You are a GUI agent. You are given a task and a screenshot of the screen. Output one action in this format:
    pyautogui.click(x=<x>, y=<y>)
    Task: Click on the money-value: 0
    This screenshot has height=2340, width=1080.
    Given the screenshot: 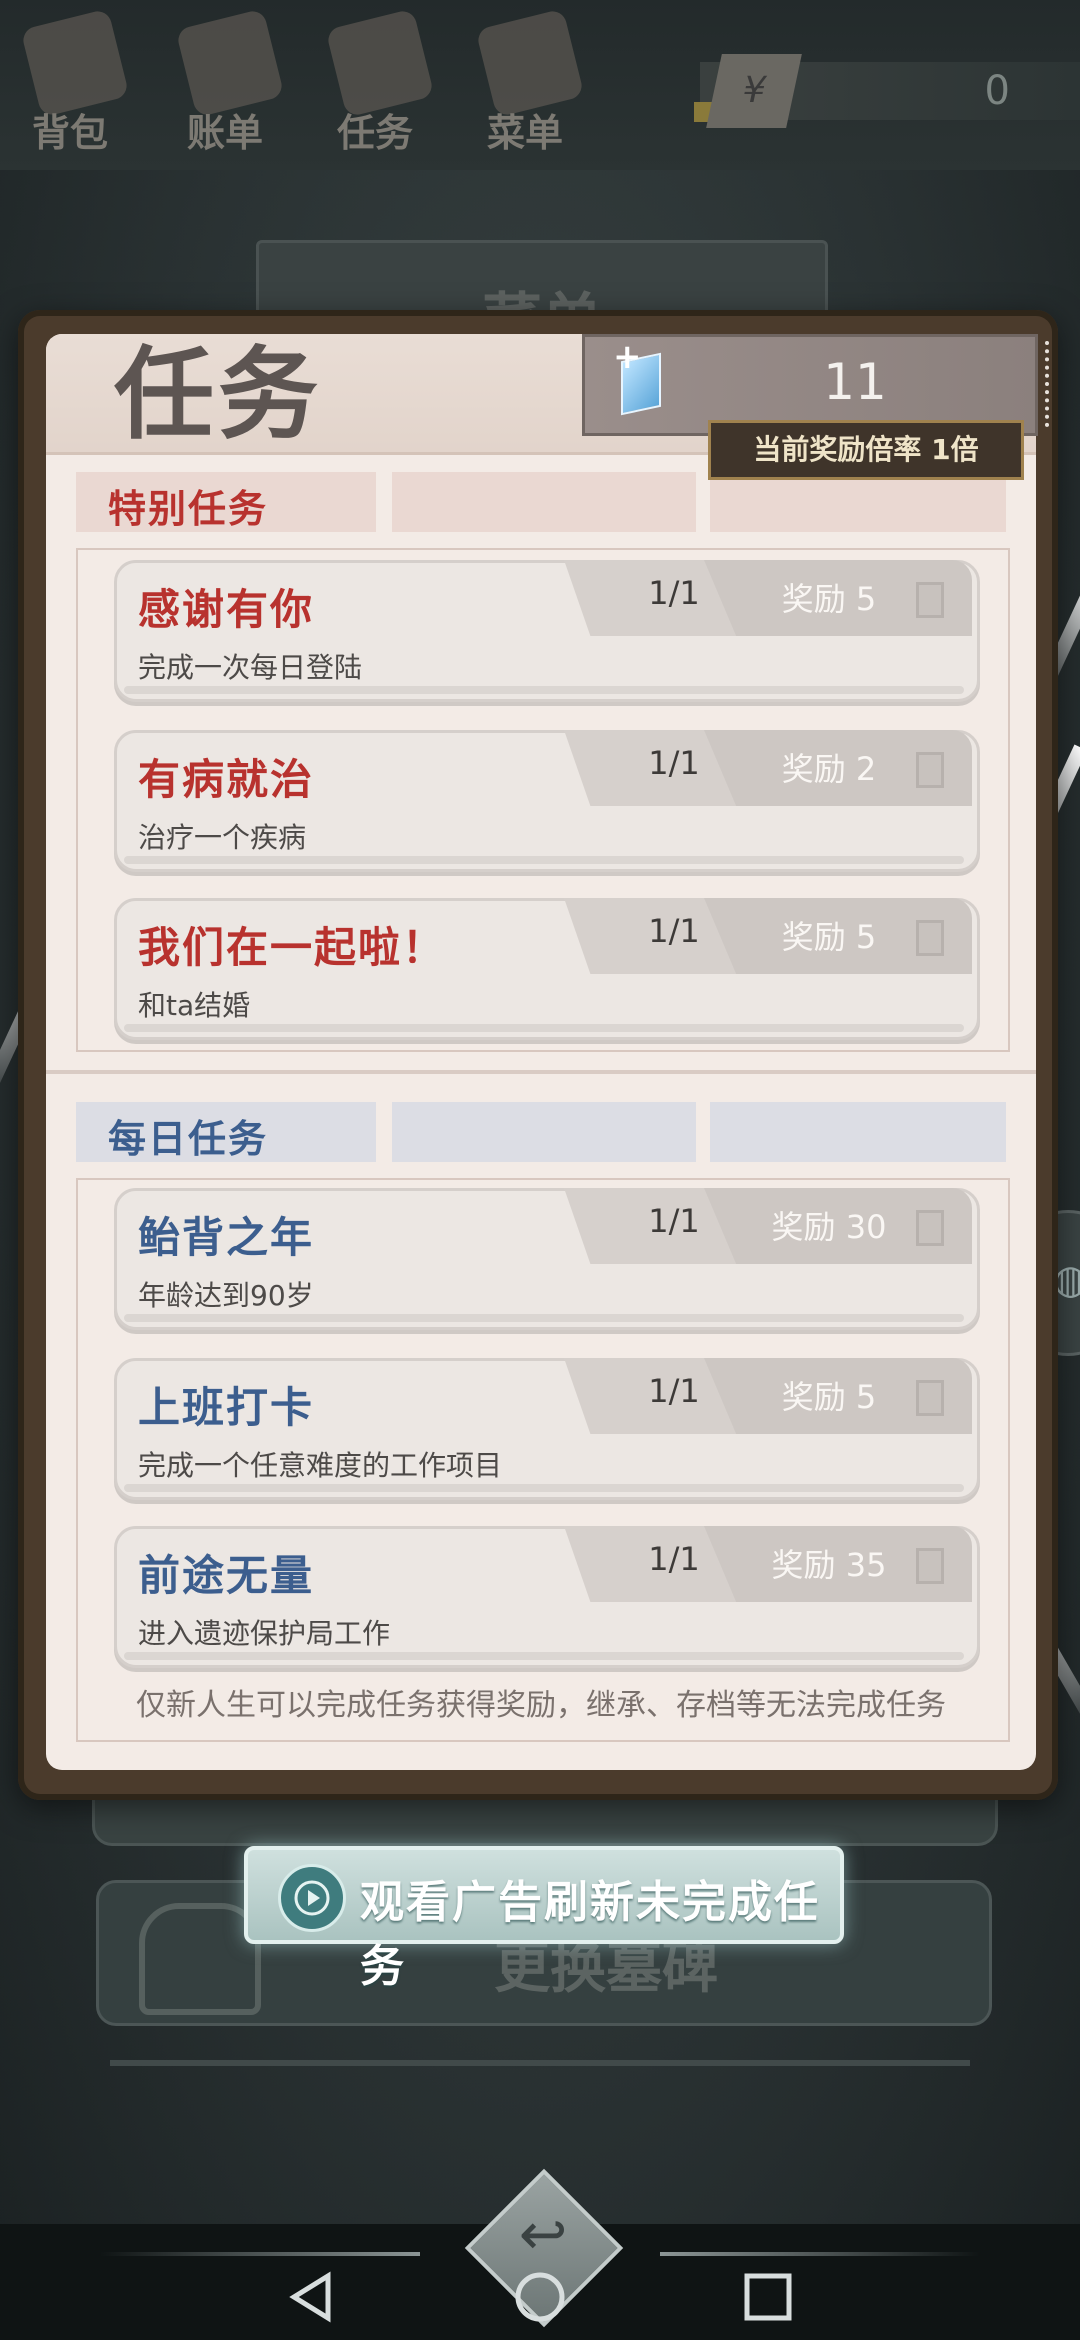 What is the action you would take?
    pyautogui.click(x=997, y=91)
    